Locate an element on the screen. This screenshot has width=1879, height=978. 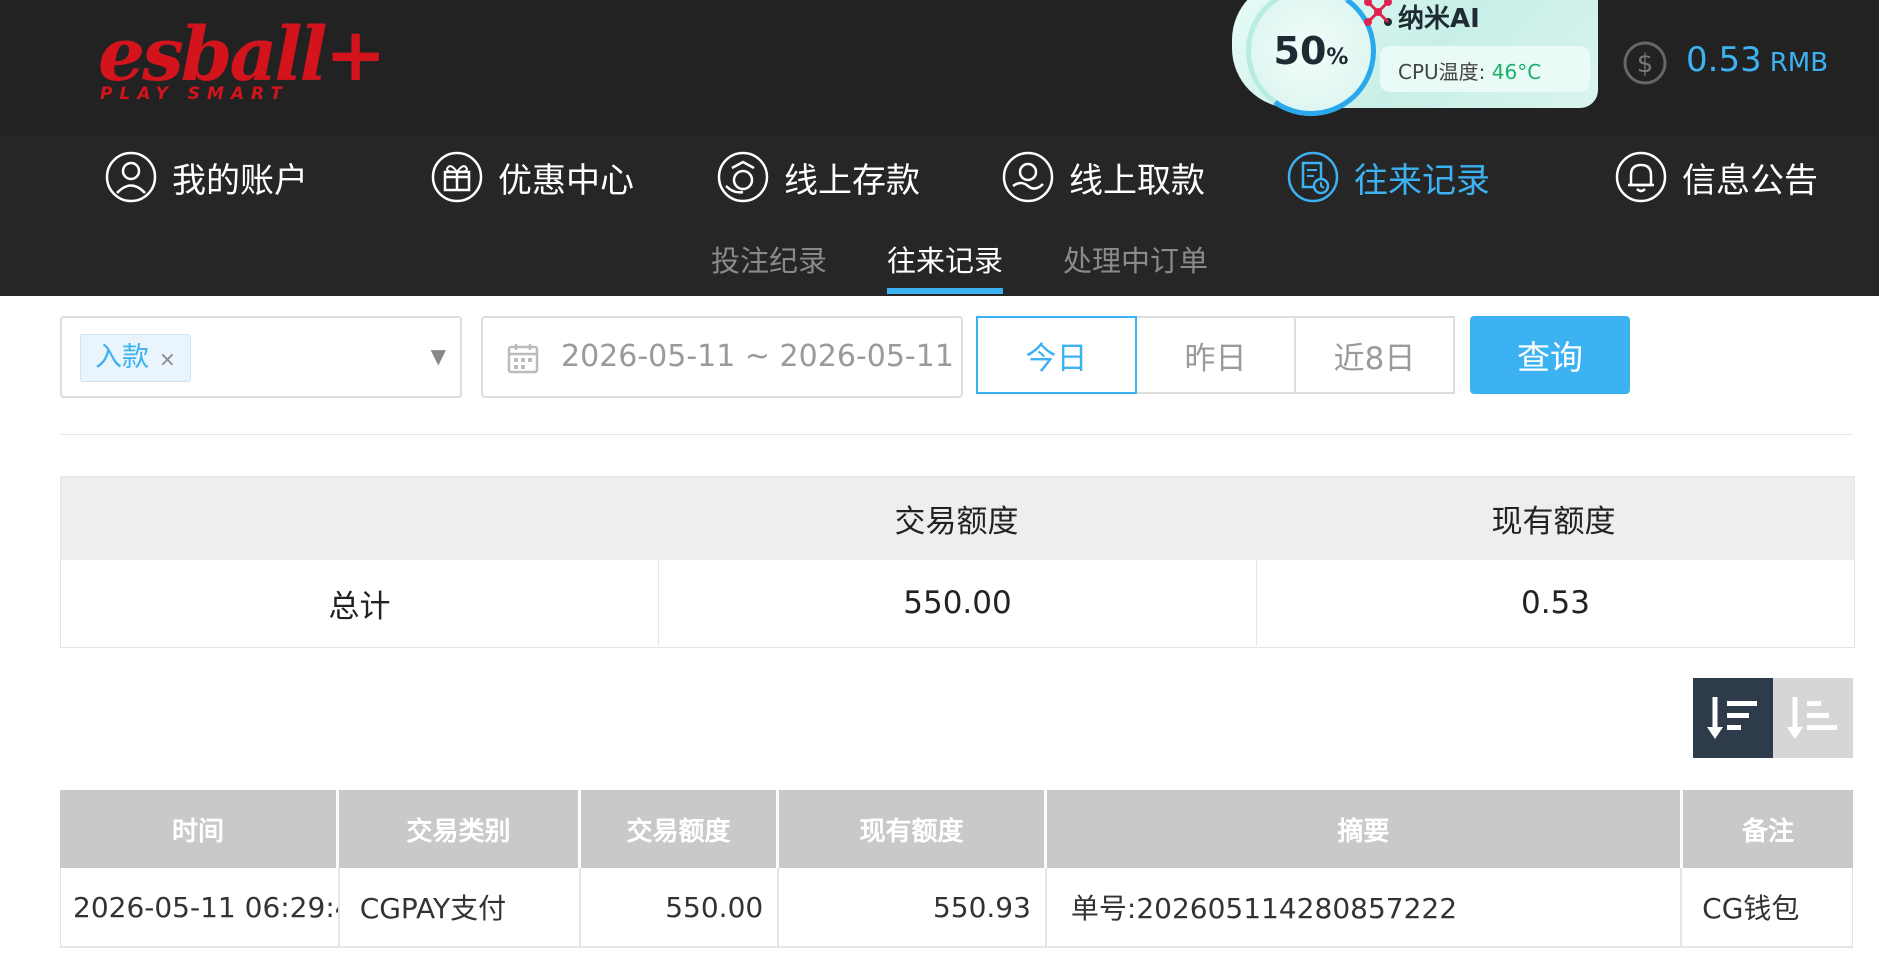
main-nav: 我的账户 优惠中心 线上存款 线上取款 往来记录 信息公告 is located at coordinates (939, 177).